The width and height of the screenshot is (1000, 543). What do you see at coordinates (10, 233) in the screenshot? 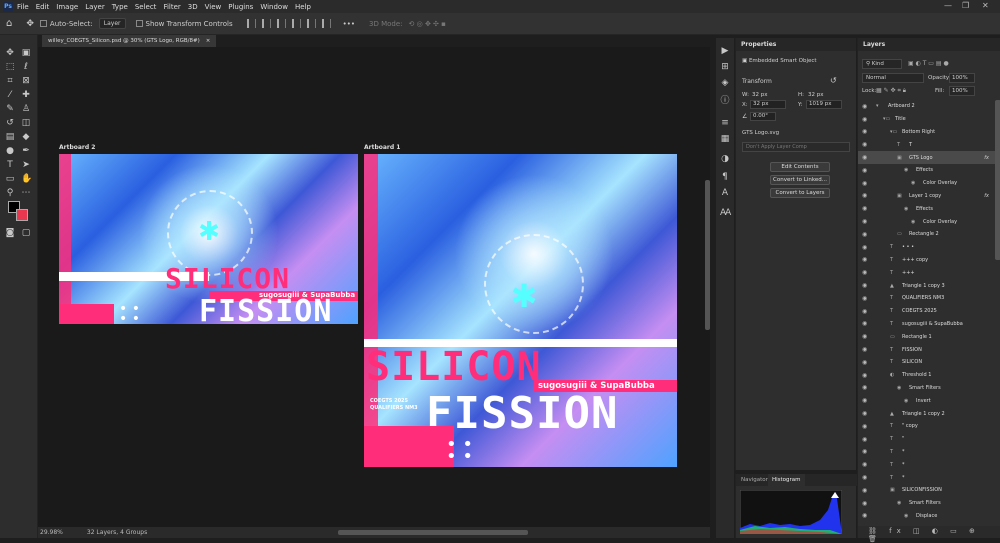
I see `quick-mask-icon: ◙` at bounding box center [10, 233].